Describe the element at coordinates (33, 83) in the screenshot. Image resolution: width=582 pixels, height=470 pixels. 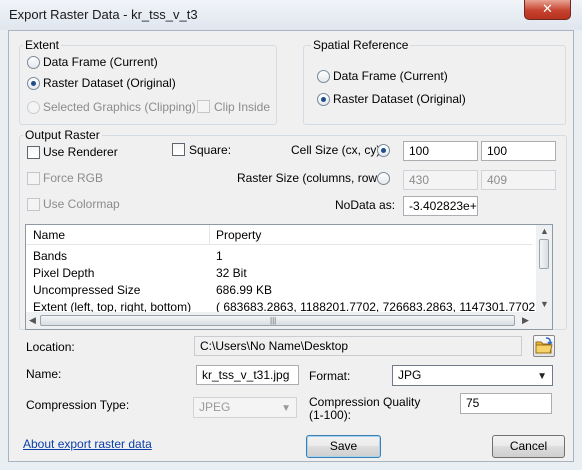
I see `extent-raster-dataset-radio` at that location.